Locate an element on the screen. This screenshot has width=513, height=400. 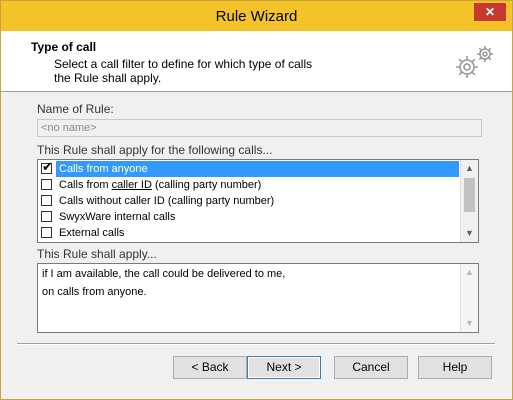
divider is located at coordinates (256, 344).